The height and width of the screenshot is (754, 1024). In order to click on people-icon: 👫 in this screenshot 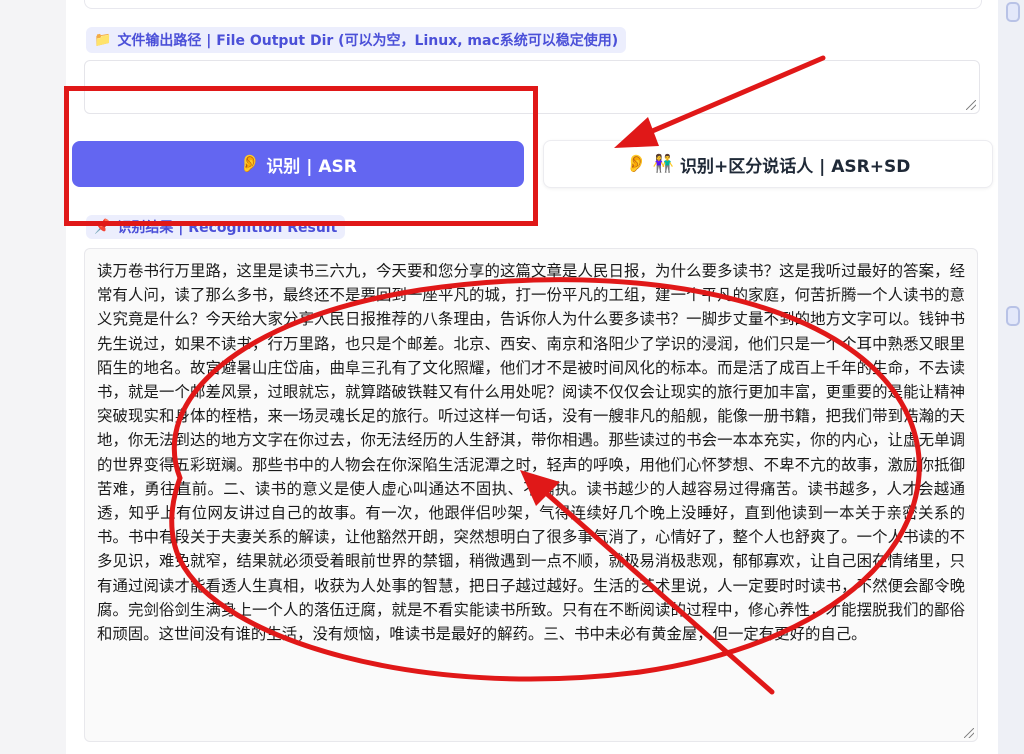, I will do `click(663, 164)`.